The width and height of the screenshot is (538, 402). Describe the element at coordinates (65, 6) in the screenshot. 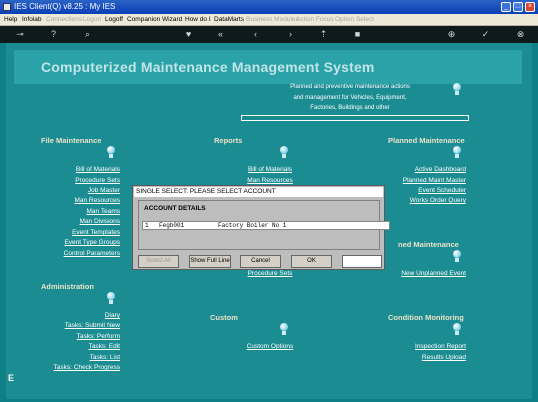

I see `window-title: IES Client(Q) v8.25 : My IES` at that location.